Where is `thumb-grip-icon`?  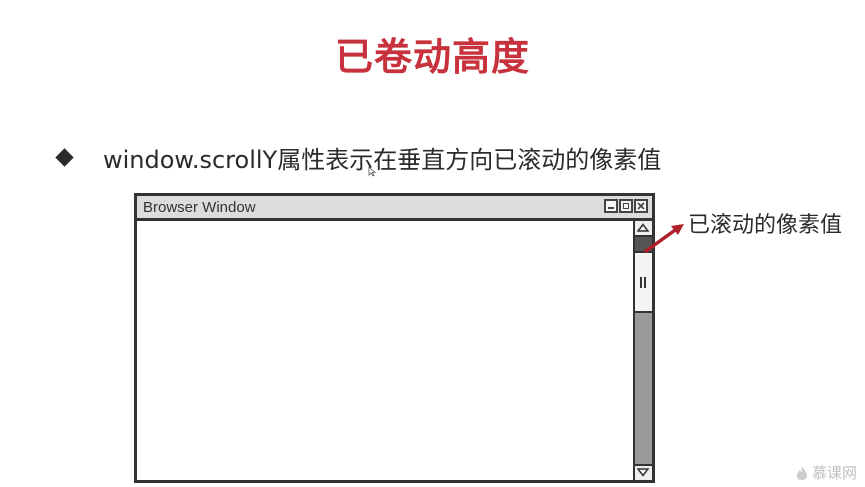
thumb-grip-icon is located at coordinates (643, 282).